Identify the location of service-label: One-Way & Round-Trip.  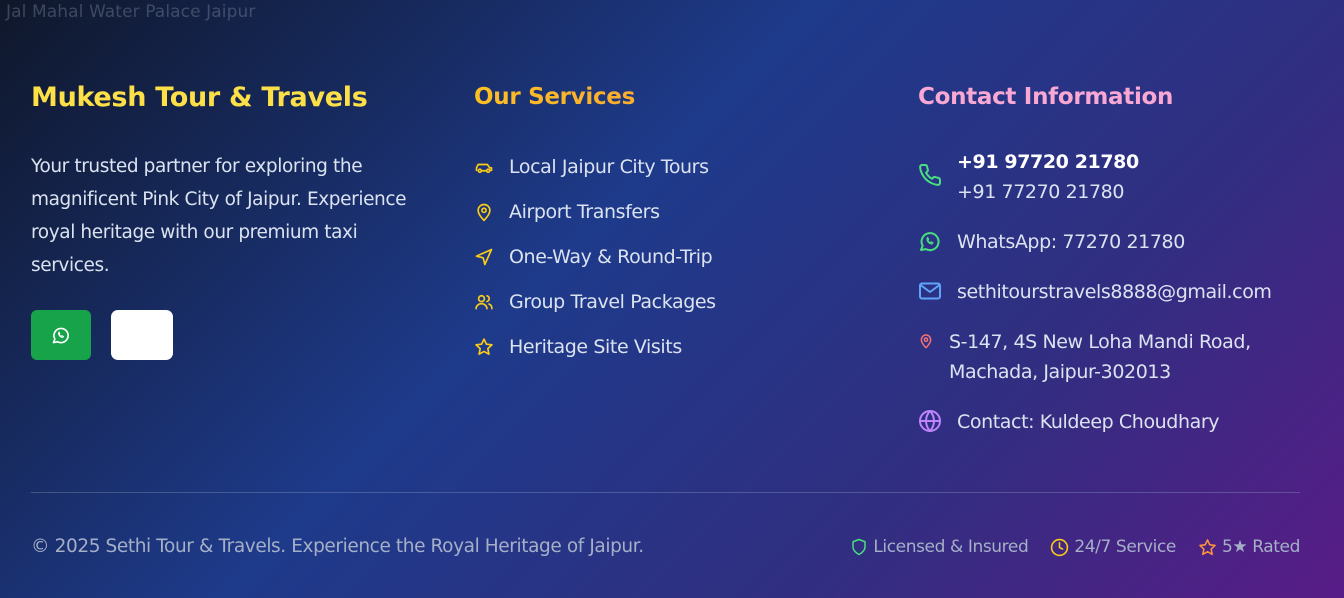
(611, 256).